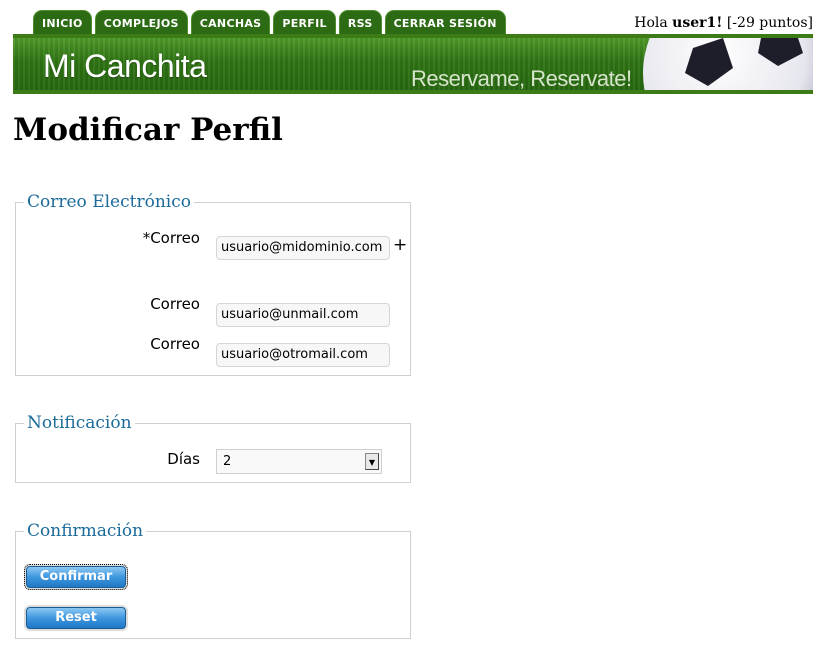 This screenshot has height=652, width=827. Describe the element at coordinates (303, 315) in the screenshot. I see `email-field-secondary: usuario@unmail.com` at that location.